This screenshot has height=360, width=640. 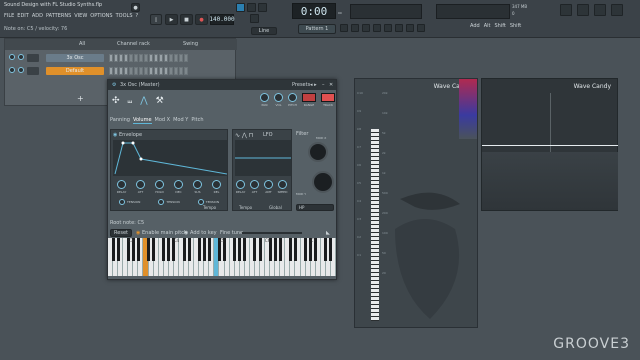 What do you see at coordinates (282, 184) in the screenshot?
I see `lfo-speed-knob` at bounding box center [282, 184].